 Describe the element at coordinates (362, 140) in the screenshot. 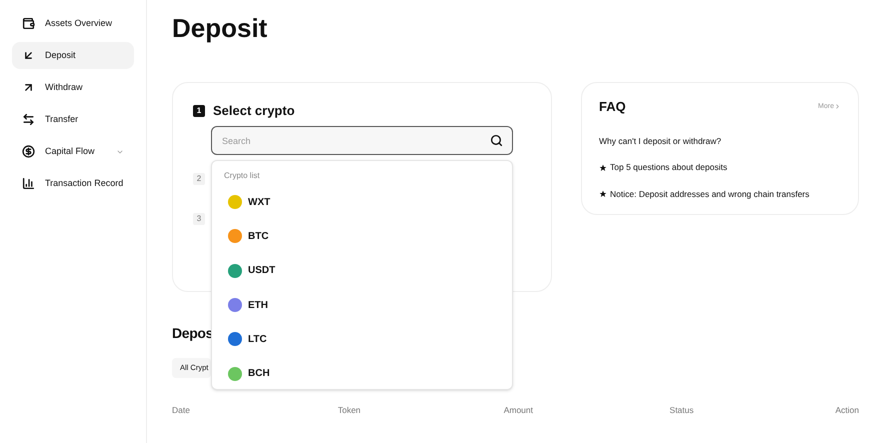

I see `search-field: Search` at that location.